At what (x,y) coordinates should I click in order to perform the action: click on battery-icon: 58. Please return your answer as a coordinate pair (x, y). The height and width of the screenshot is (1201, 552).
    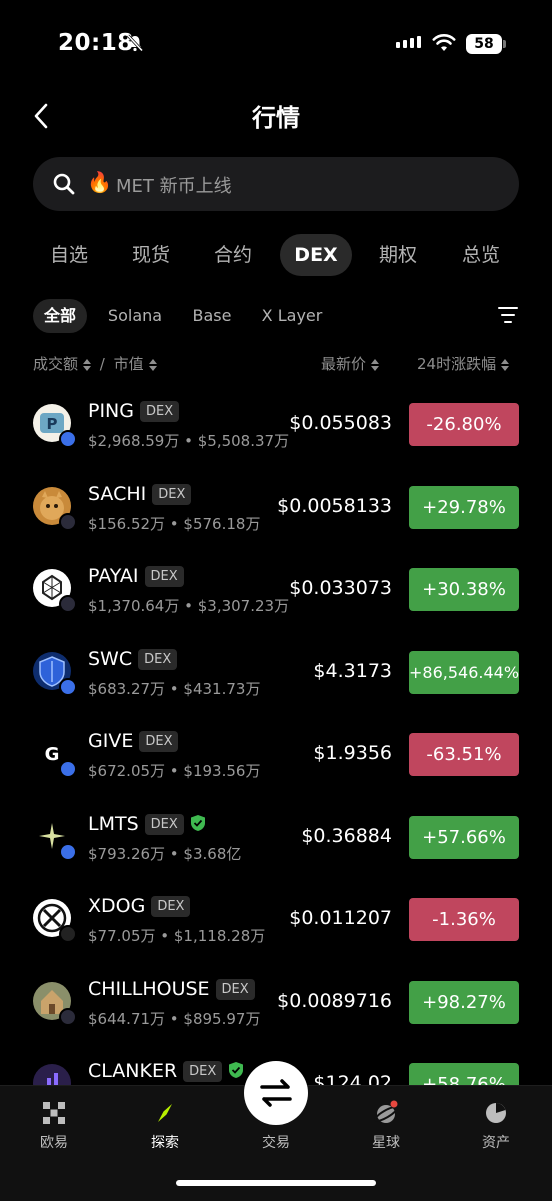
    Looking at the image, I should click on (484, 44).